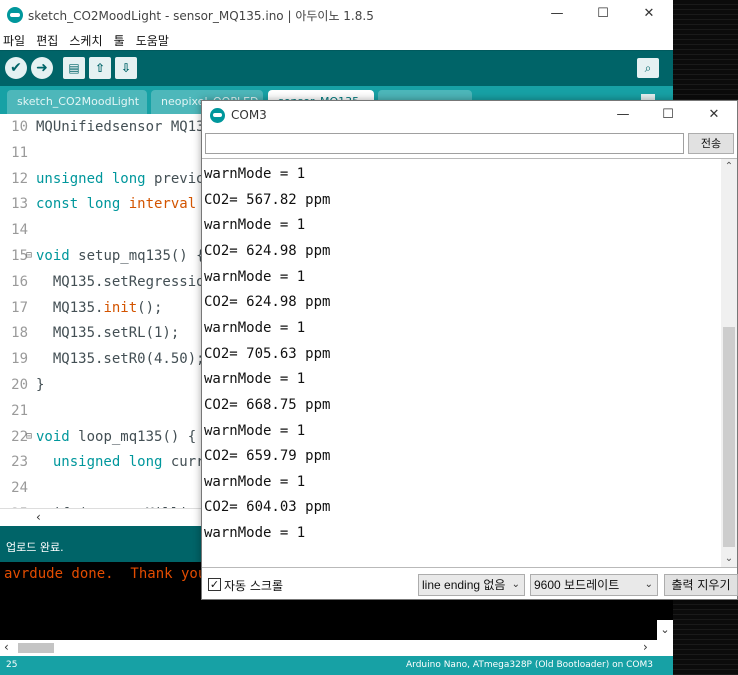  I want to click on line-number: 12, so click(19, 178).